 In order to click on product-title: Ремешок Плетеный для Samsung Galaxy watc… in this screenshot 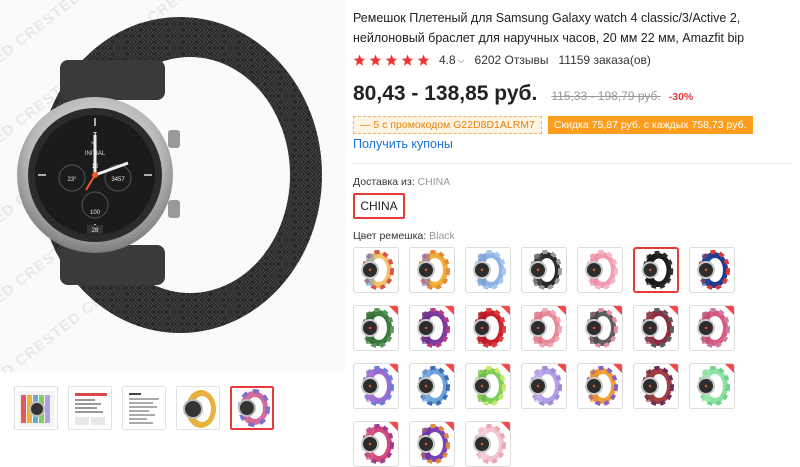, I will do `click(549, 28)`.